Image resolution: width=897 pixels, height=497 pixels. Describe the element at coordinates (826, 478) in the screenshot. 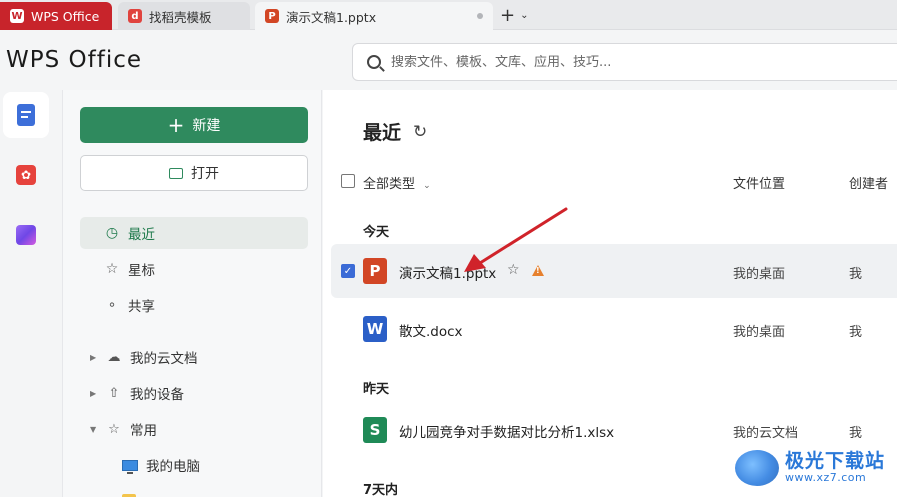

I see `watermark-url: www.xz7.com` at that location.